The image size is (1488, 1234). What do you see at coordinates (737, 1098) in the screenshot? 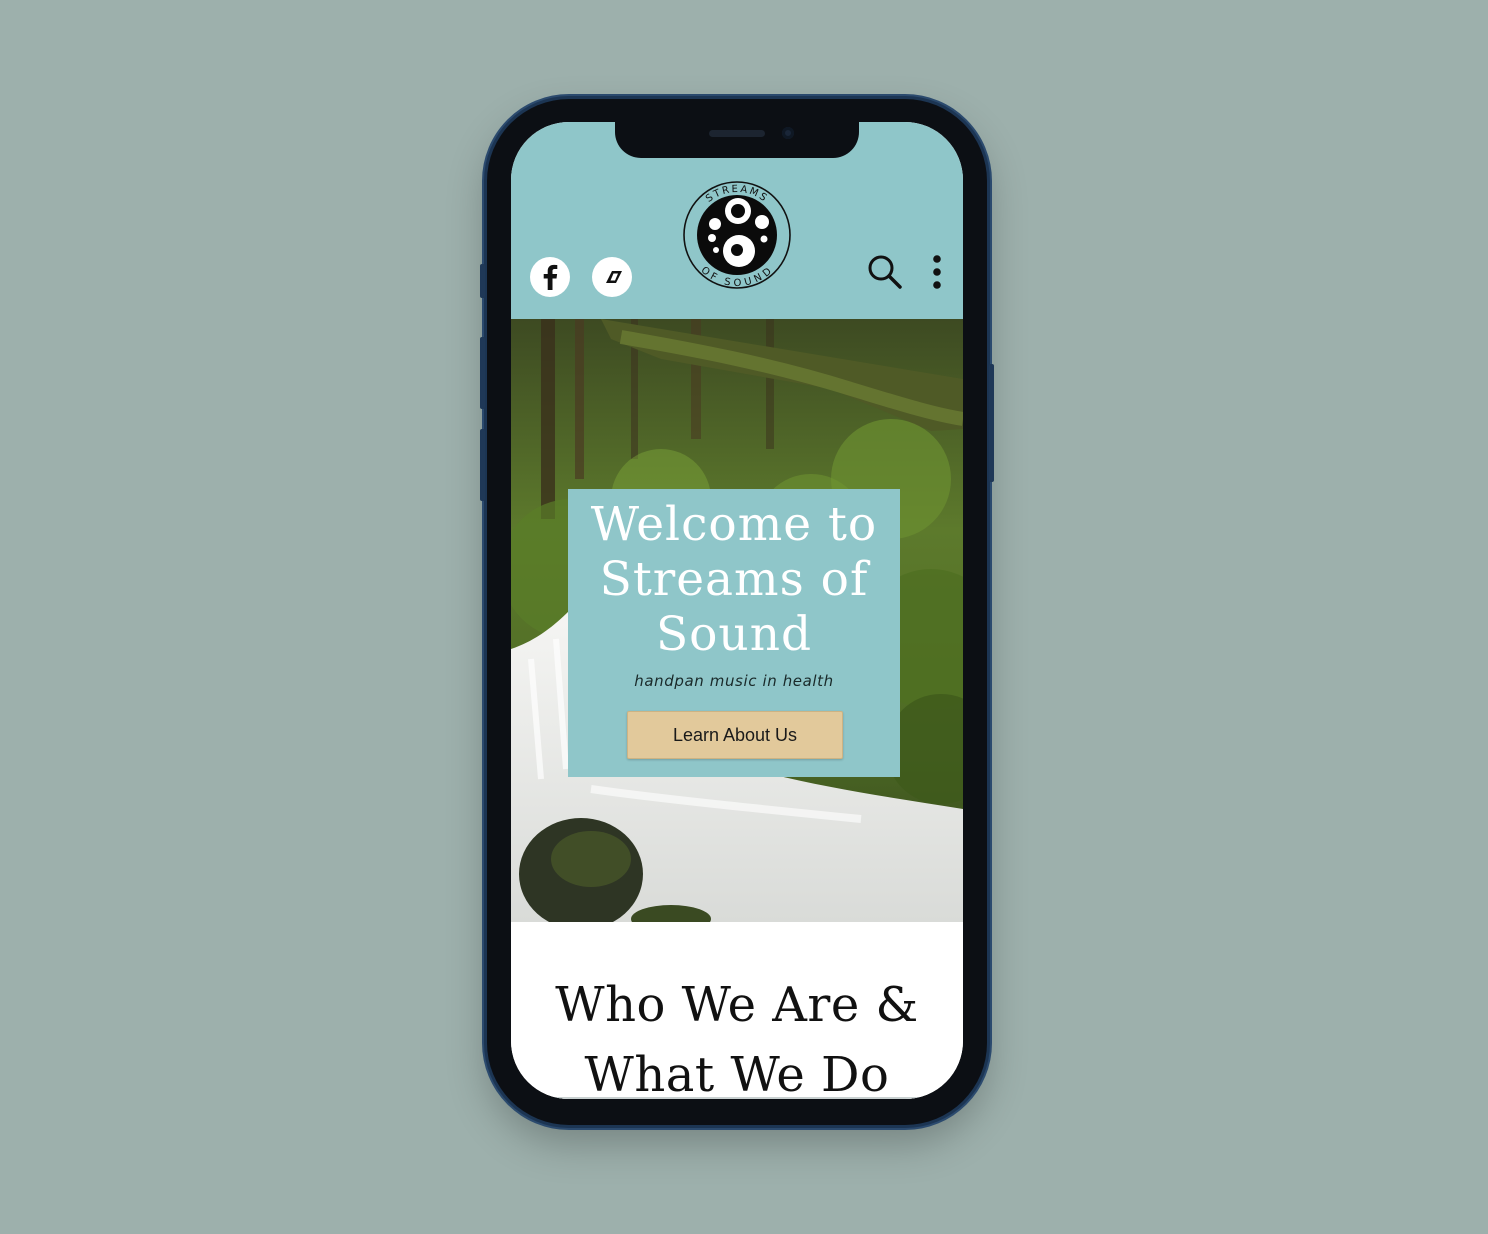
I see `screen-bottom-edge` at bounding box center [737, 1098].